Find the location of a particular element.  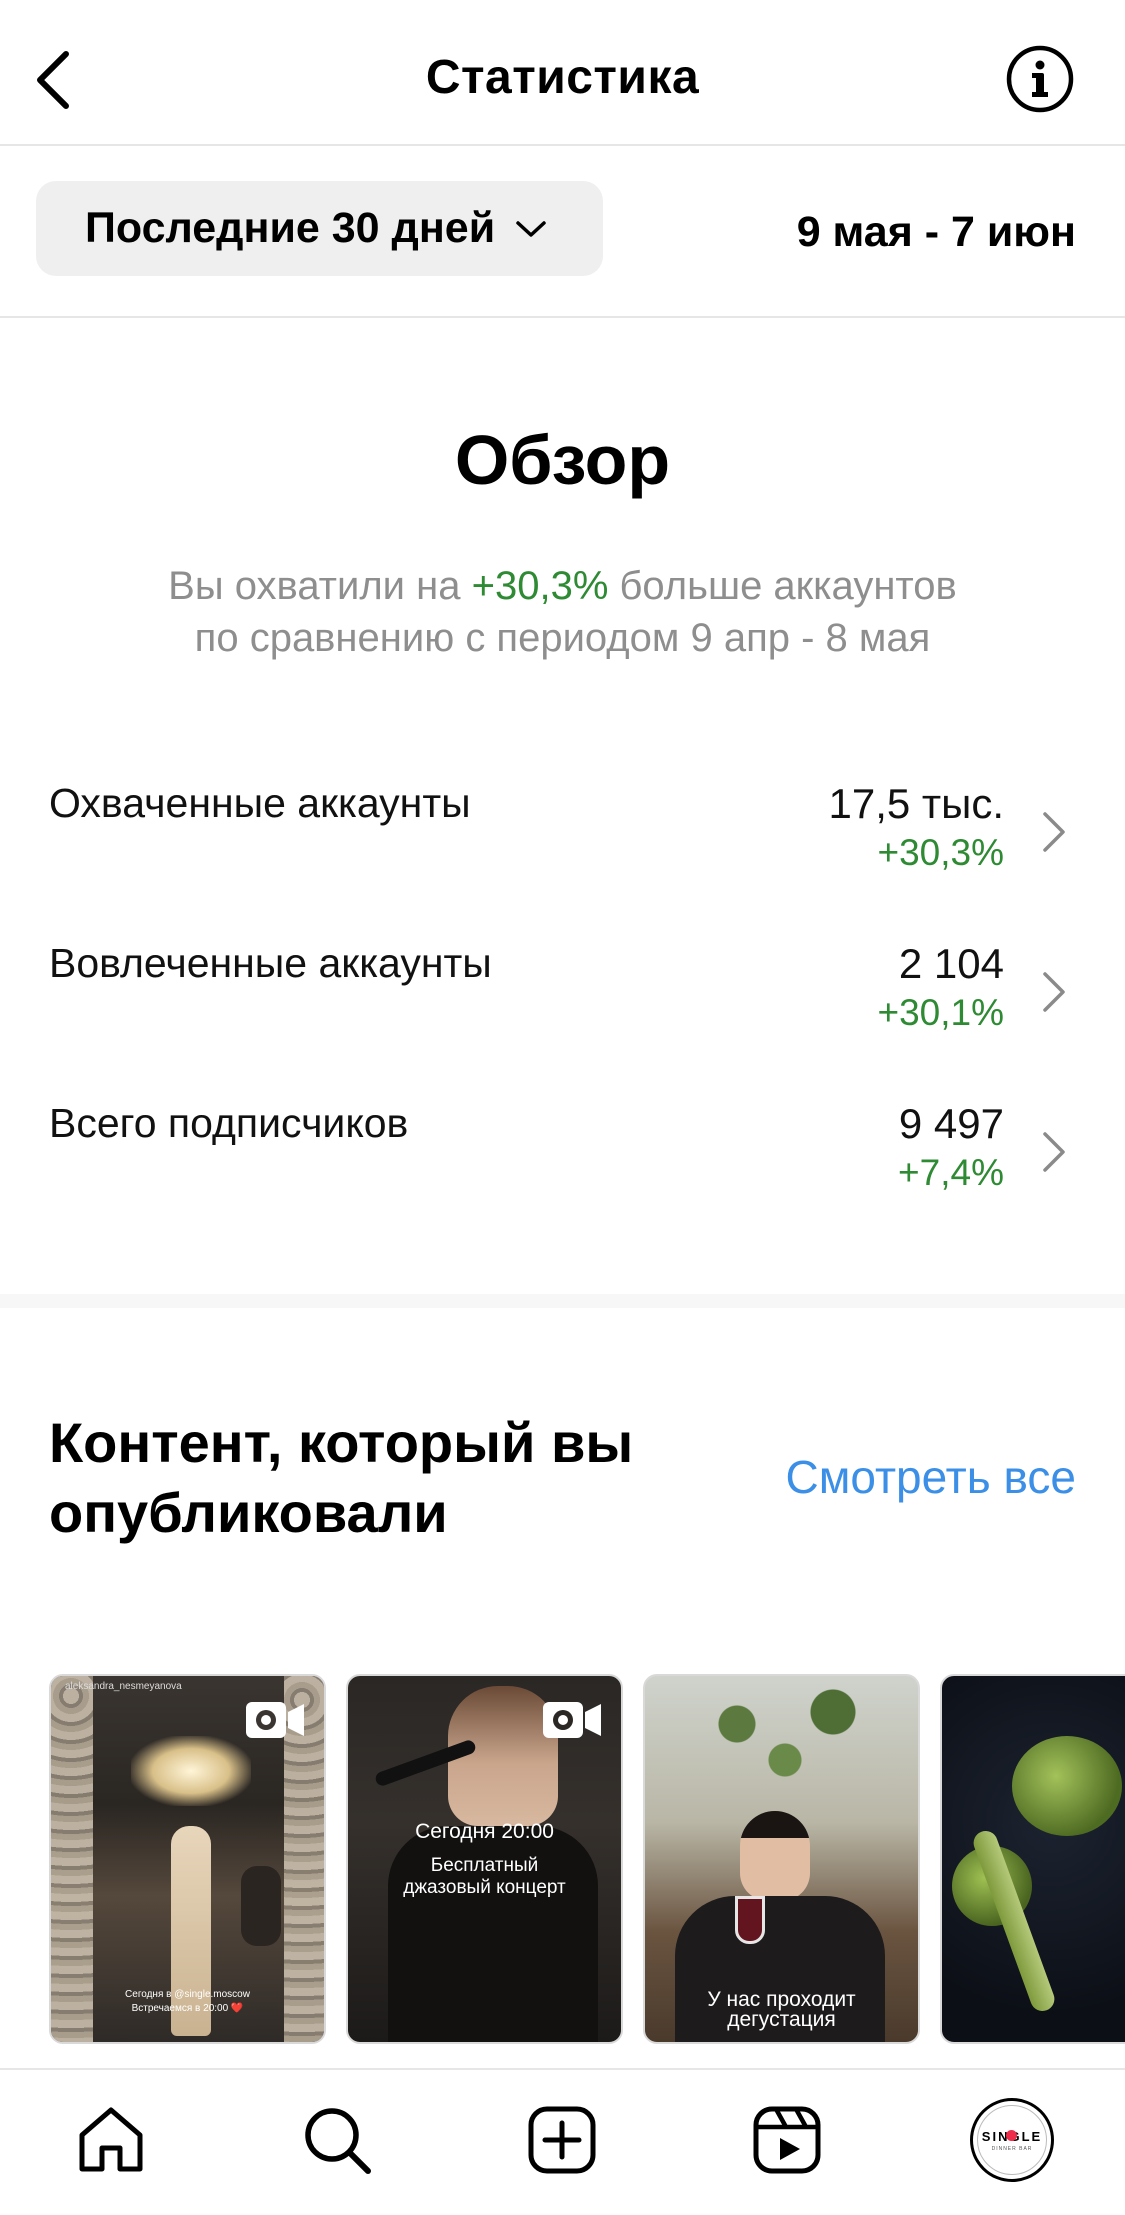

notification-dot is located at coordinates (1011, 2135).